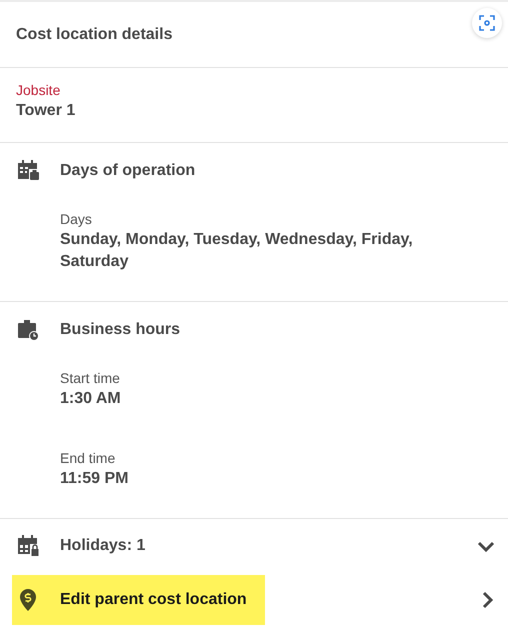 This screenshot has height=644, width=508. I want to click on scan-button, so click(487, 23).